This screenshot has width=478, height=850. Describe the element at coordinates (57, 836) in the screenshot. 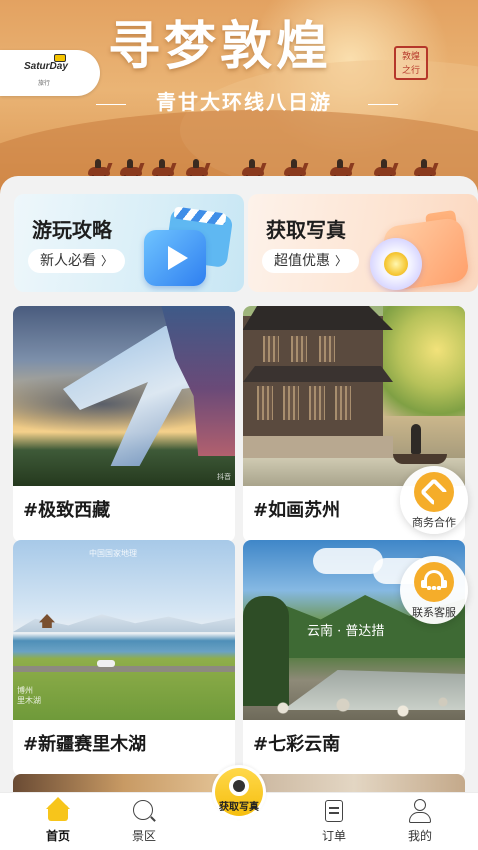

I see `tab-label: 首页` at that location.